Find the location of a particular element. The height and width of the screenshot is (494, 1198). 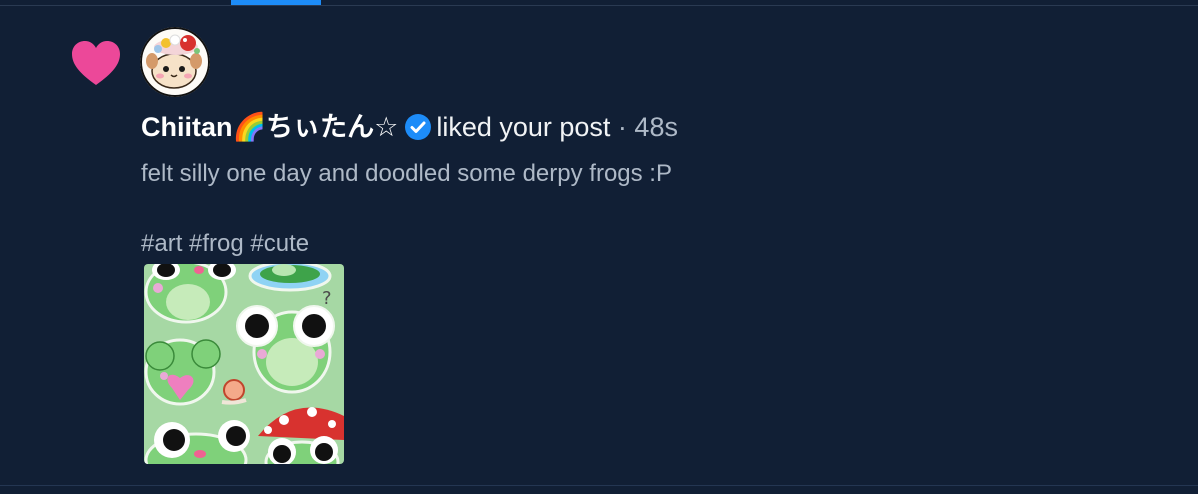

avatar-image is located at coordinates (175, 62).